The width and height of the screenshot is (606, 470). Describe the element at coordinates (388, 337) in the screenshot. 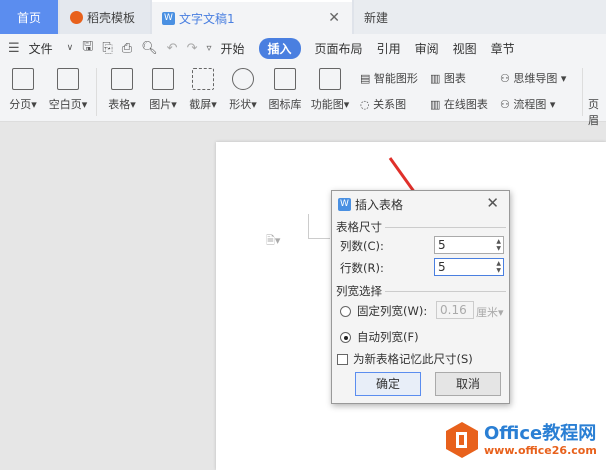

I see `label: 自动列宽(F)` at that location.